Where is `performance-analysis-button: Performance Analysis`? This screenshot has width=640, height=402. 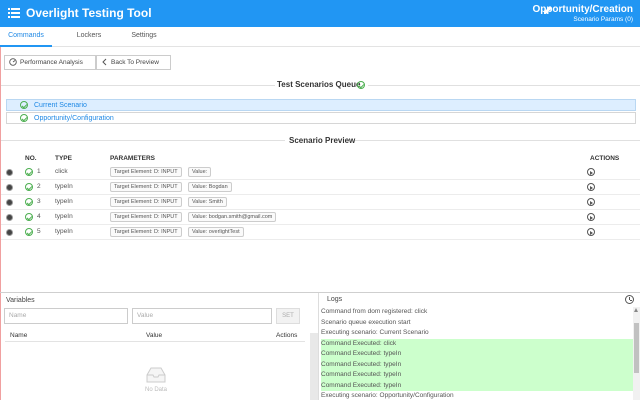 performance-analysis-button: Performance Analysis is located at coordinates (50, 62).